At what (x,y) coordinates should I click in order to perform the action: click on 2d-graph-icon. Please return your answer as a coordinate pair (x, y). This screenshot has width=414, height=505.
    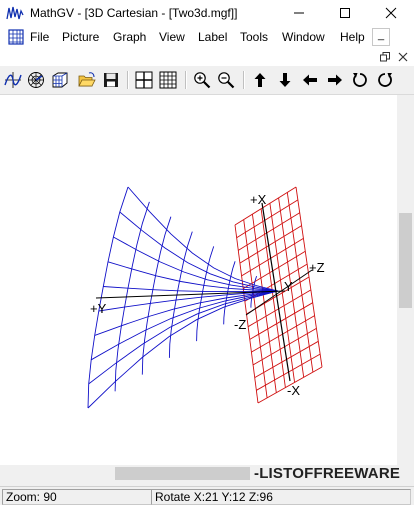
    Looking at the image, I should click on (13, 80).